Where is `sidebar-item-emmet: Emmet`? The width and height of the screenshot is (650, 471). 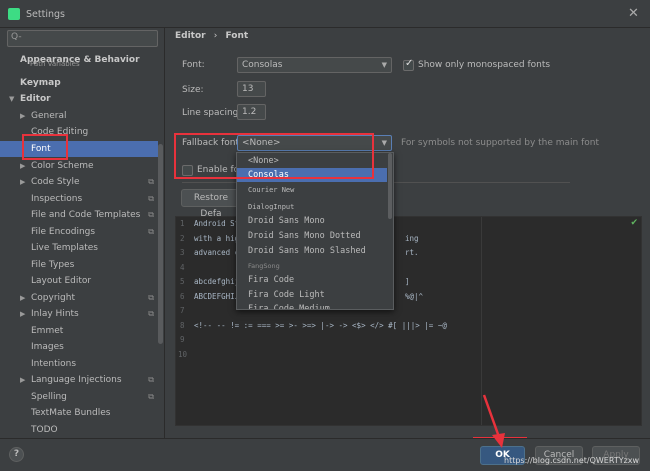 sidebar-item-emmet: Emmet is located at coordinates (79, 331).